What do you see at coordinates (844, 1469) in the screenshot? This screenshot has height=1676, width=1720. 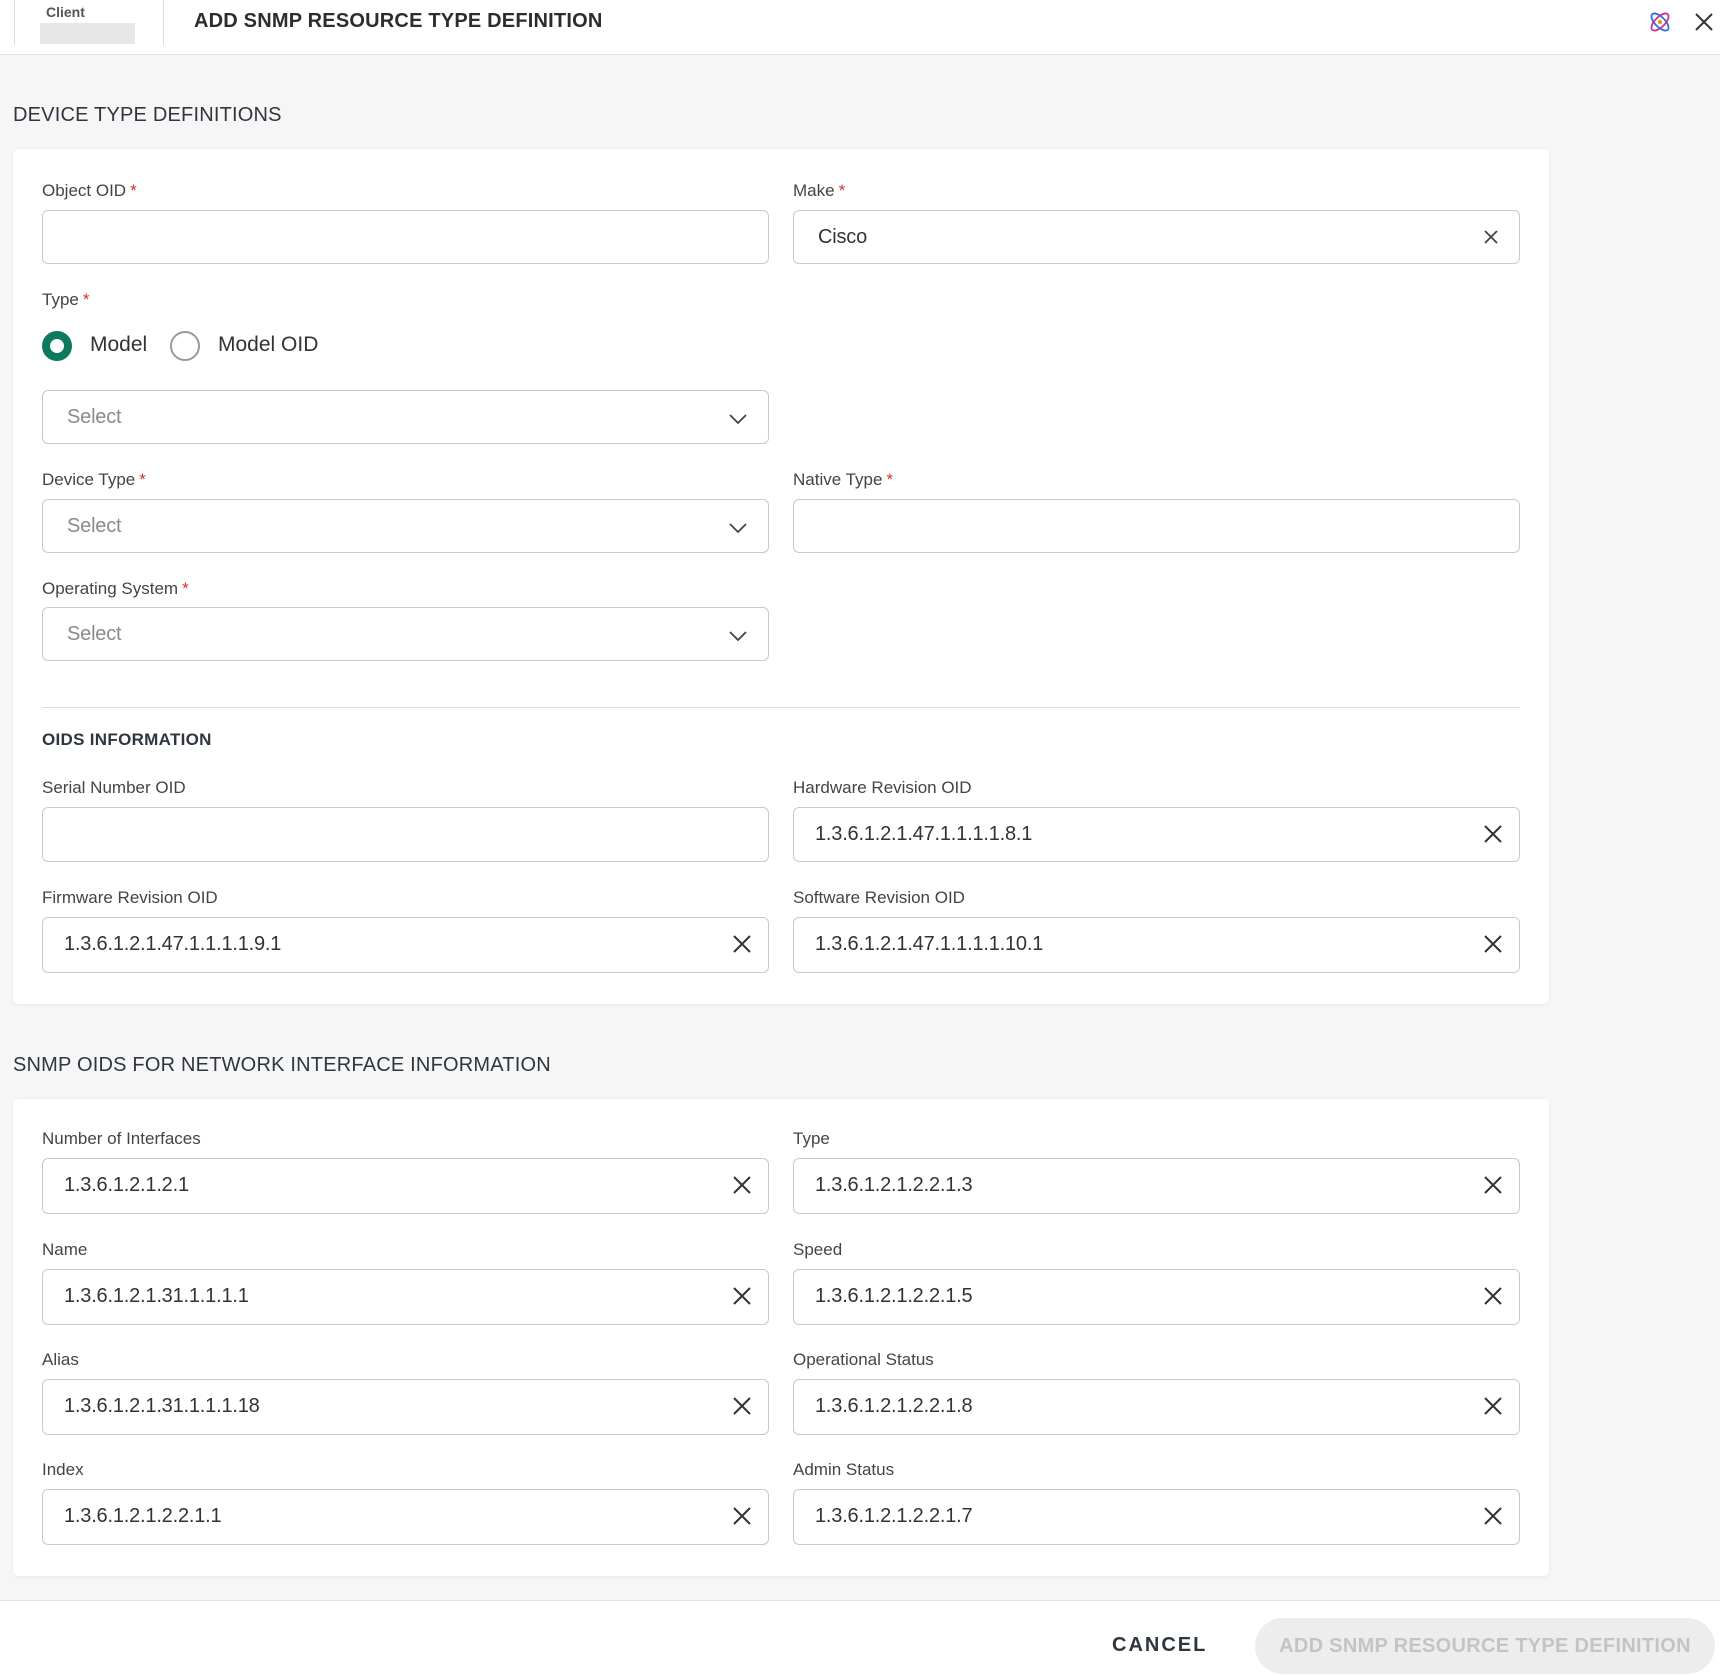 I see `admin-status-label: Admin Status` at bounding box center [844, 1469].